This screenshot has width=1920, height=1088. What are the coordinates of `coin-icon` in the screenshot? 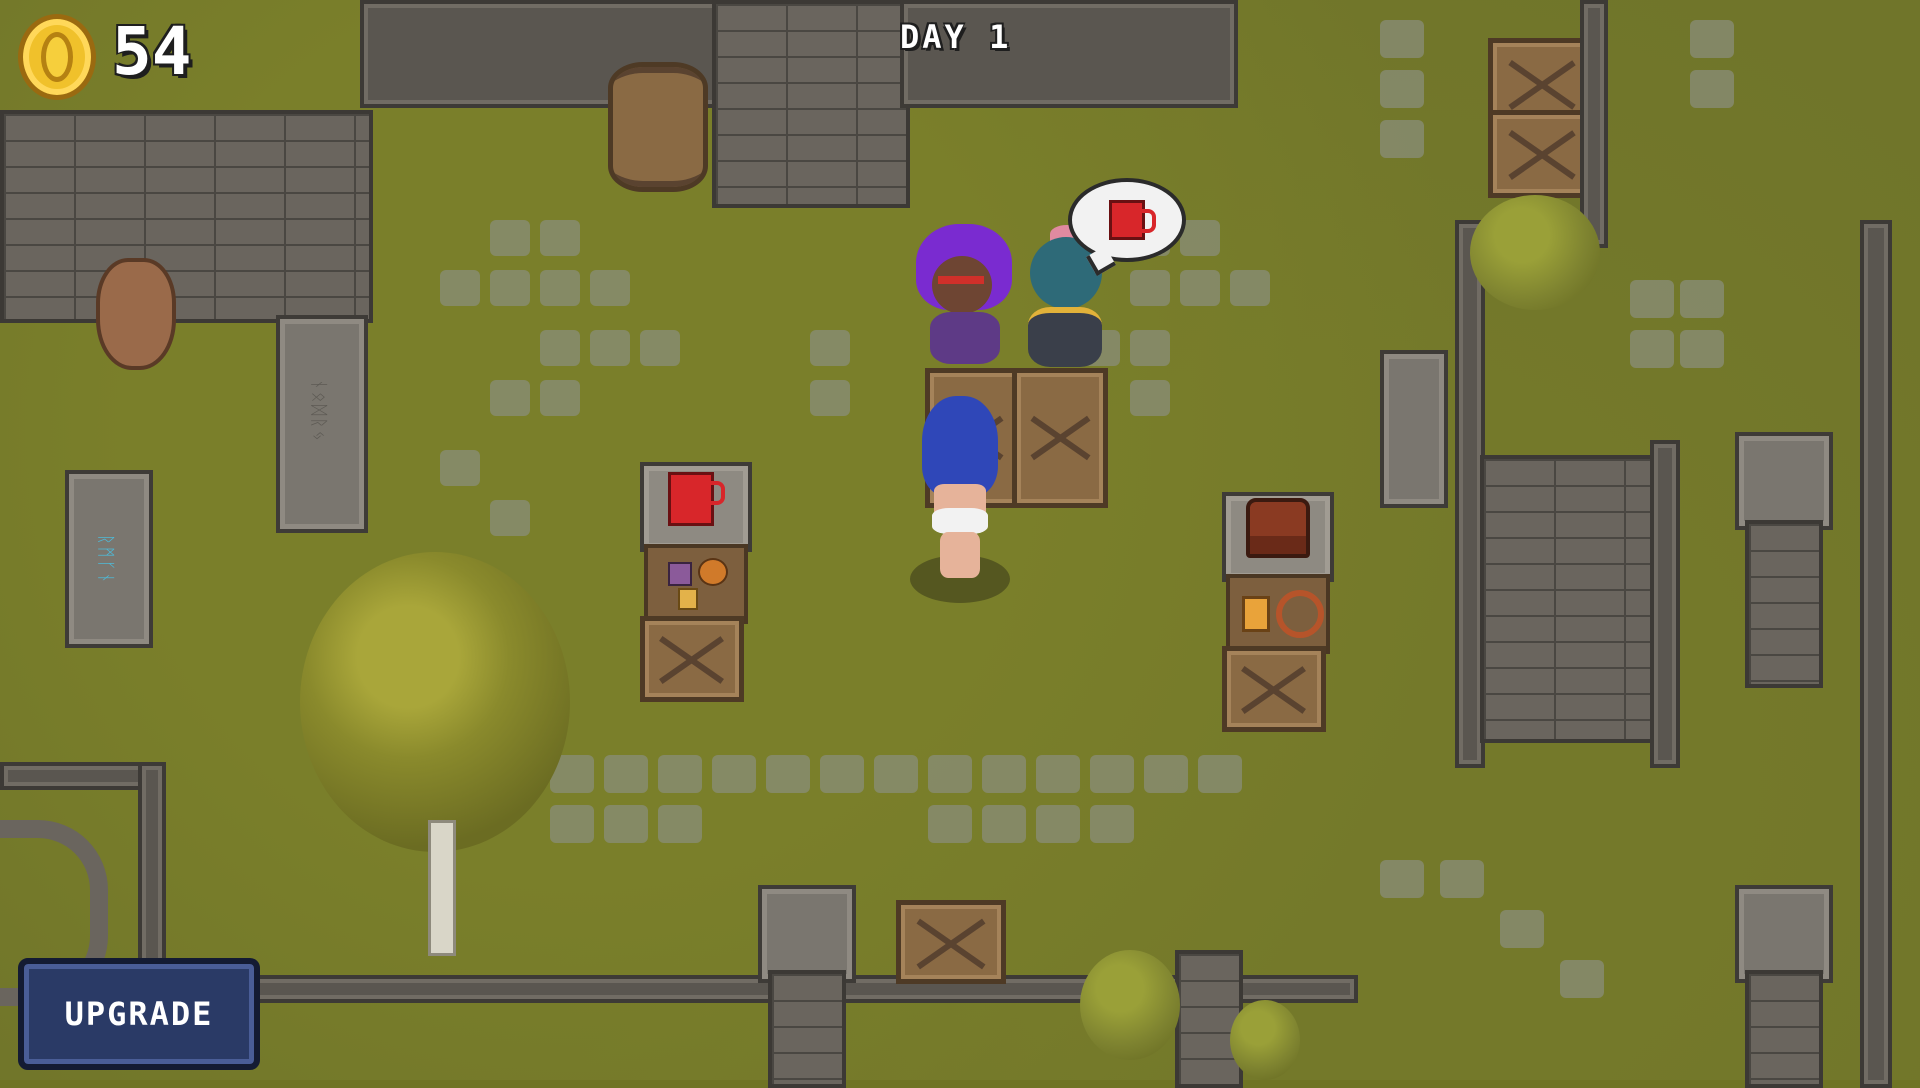 It's located at (57, 57).